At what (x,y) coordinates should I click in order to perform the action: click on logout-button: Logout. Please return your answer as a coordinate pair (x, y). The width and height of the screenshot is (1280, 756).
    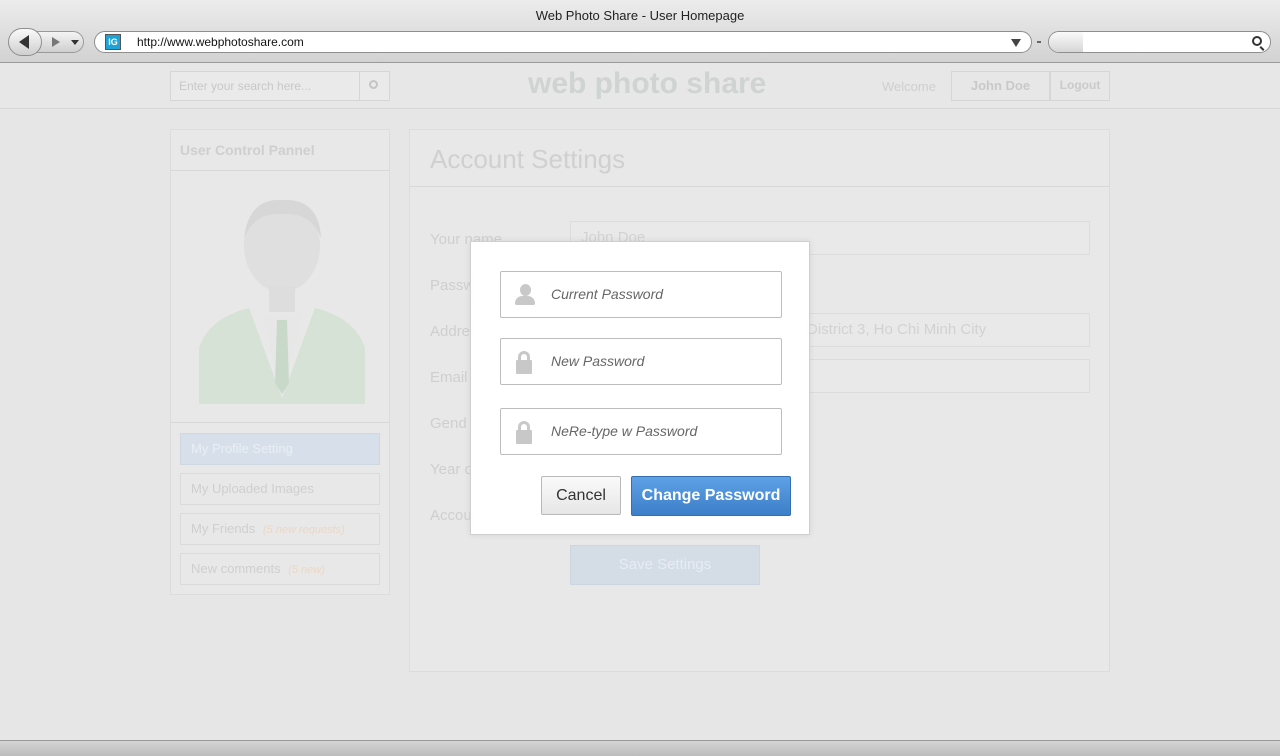
    Looking at the image, I should click on (1080, 86).